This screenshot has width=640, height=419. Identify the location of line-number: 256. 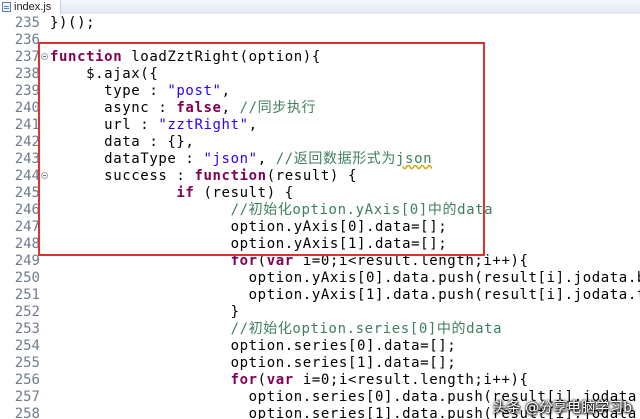
(27, 380).